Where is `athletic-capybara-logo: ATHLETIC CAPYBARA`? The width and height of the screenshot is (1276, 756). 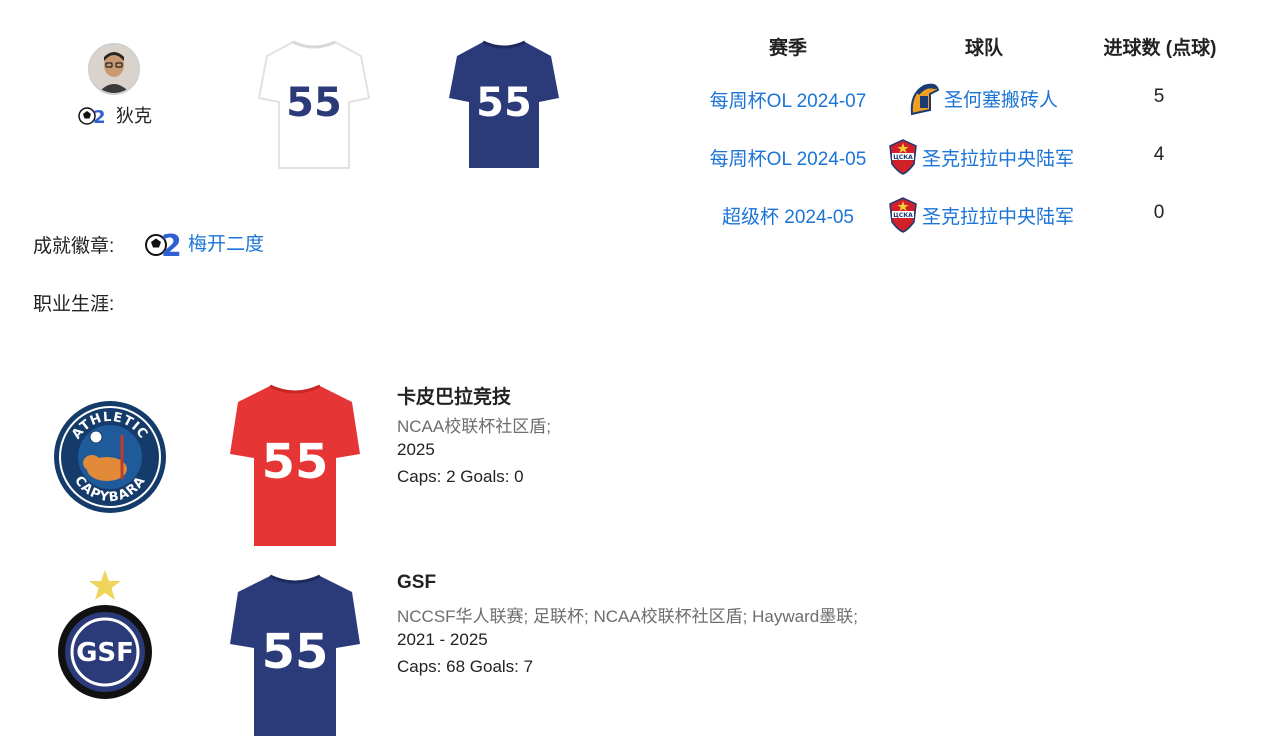
athletic-capybara-logo: ATHLETIC CAPYBARA is located at coordinates (110, 457).